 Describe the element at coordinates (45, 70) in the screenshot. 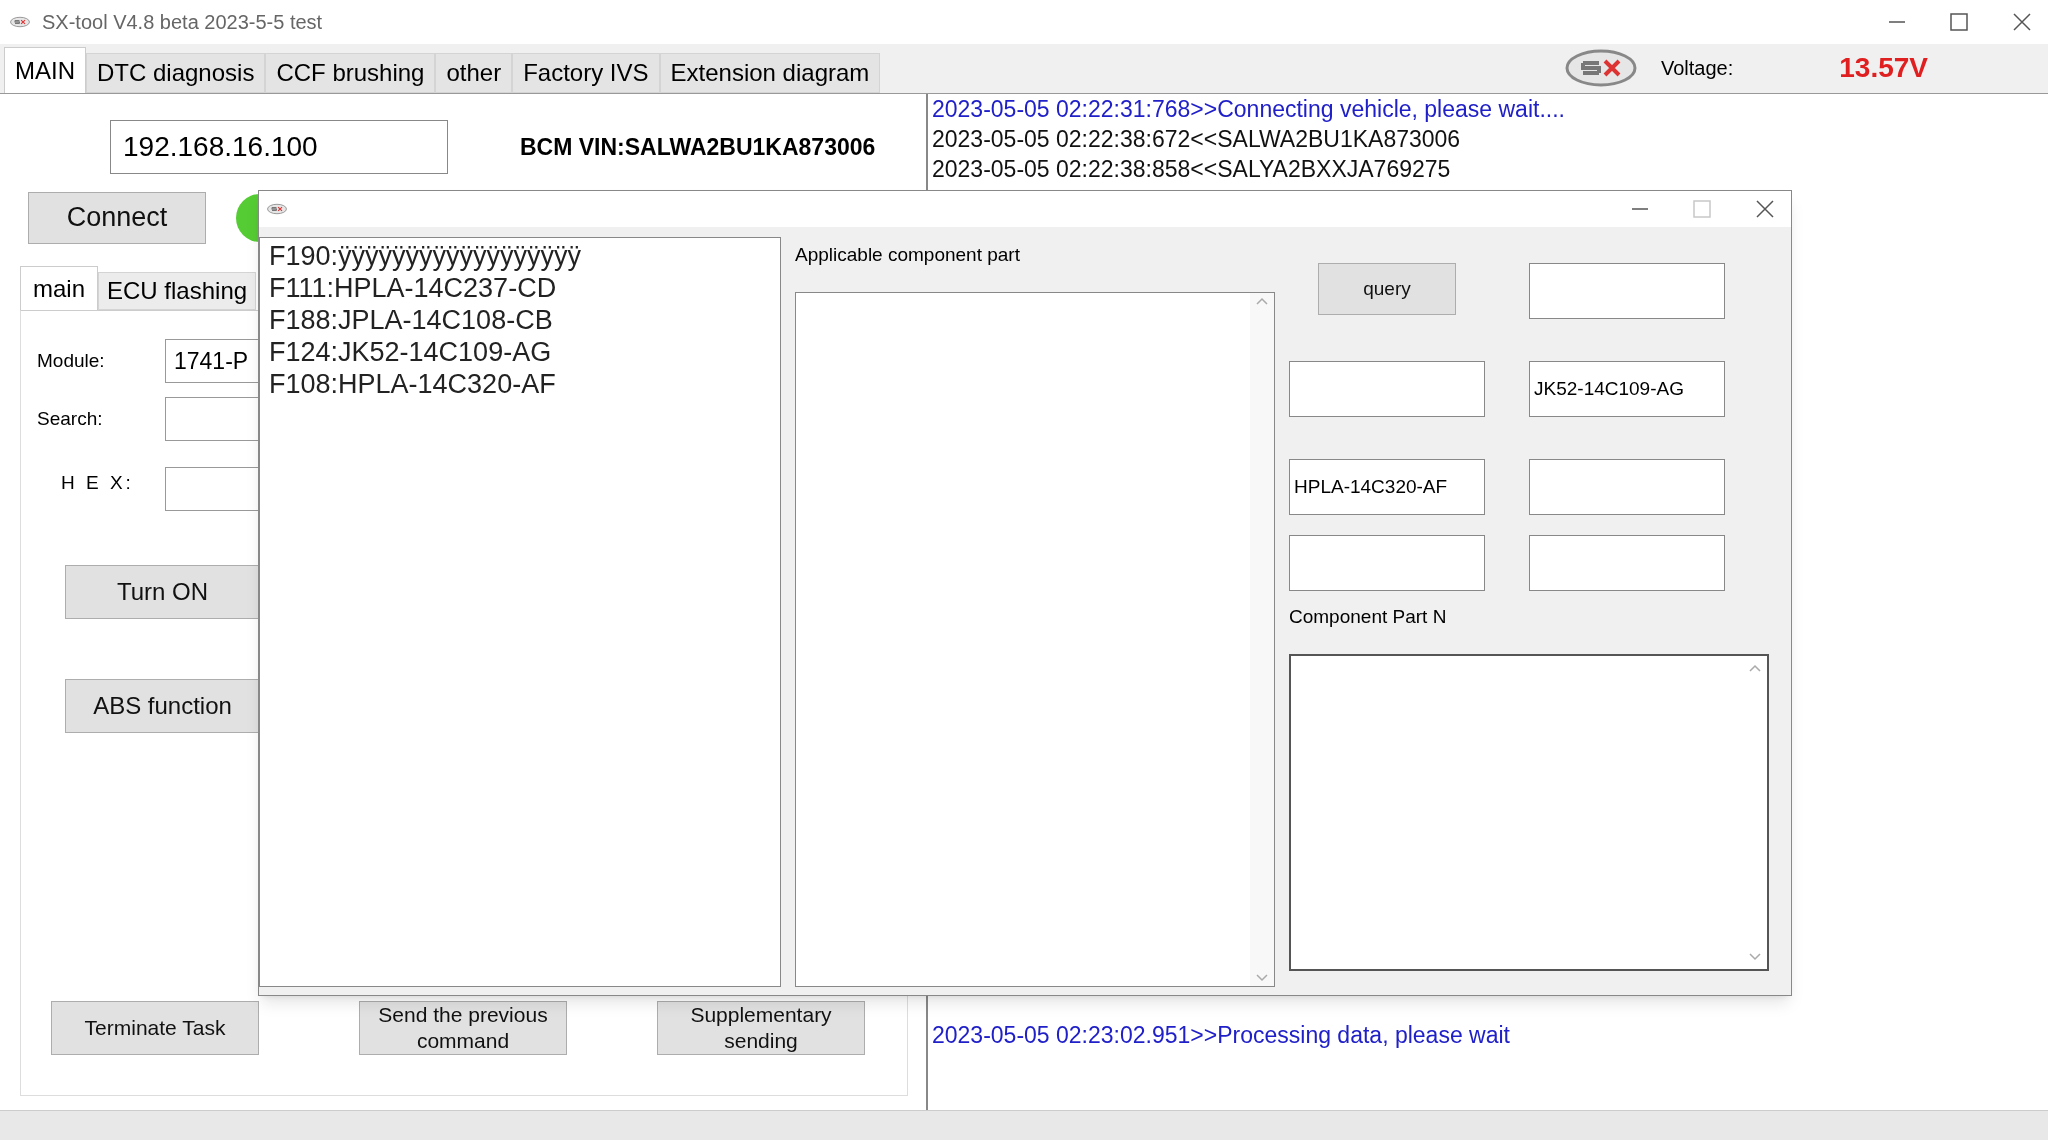

I see `tab: MAIN` at that location.